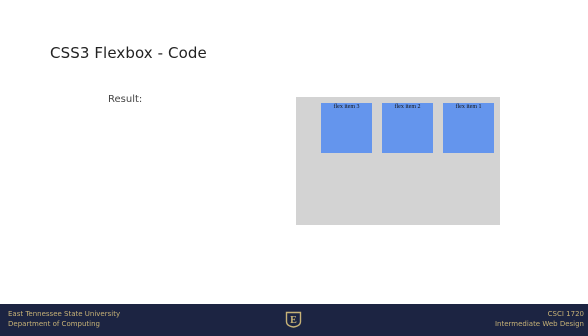  What do you see at coordinates (64, 314) in the screenshot?
I see `footer-university: East Tennessee State University` at bounding box center [64, 314].